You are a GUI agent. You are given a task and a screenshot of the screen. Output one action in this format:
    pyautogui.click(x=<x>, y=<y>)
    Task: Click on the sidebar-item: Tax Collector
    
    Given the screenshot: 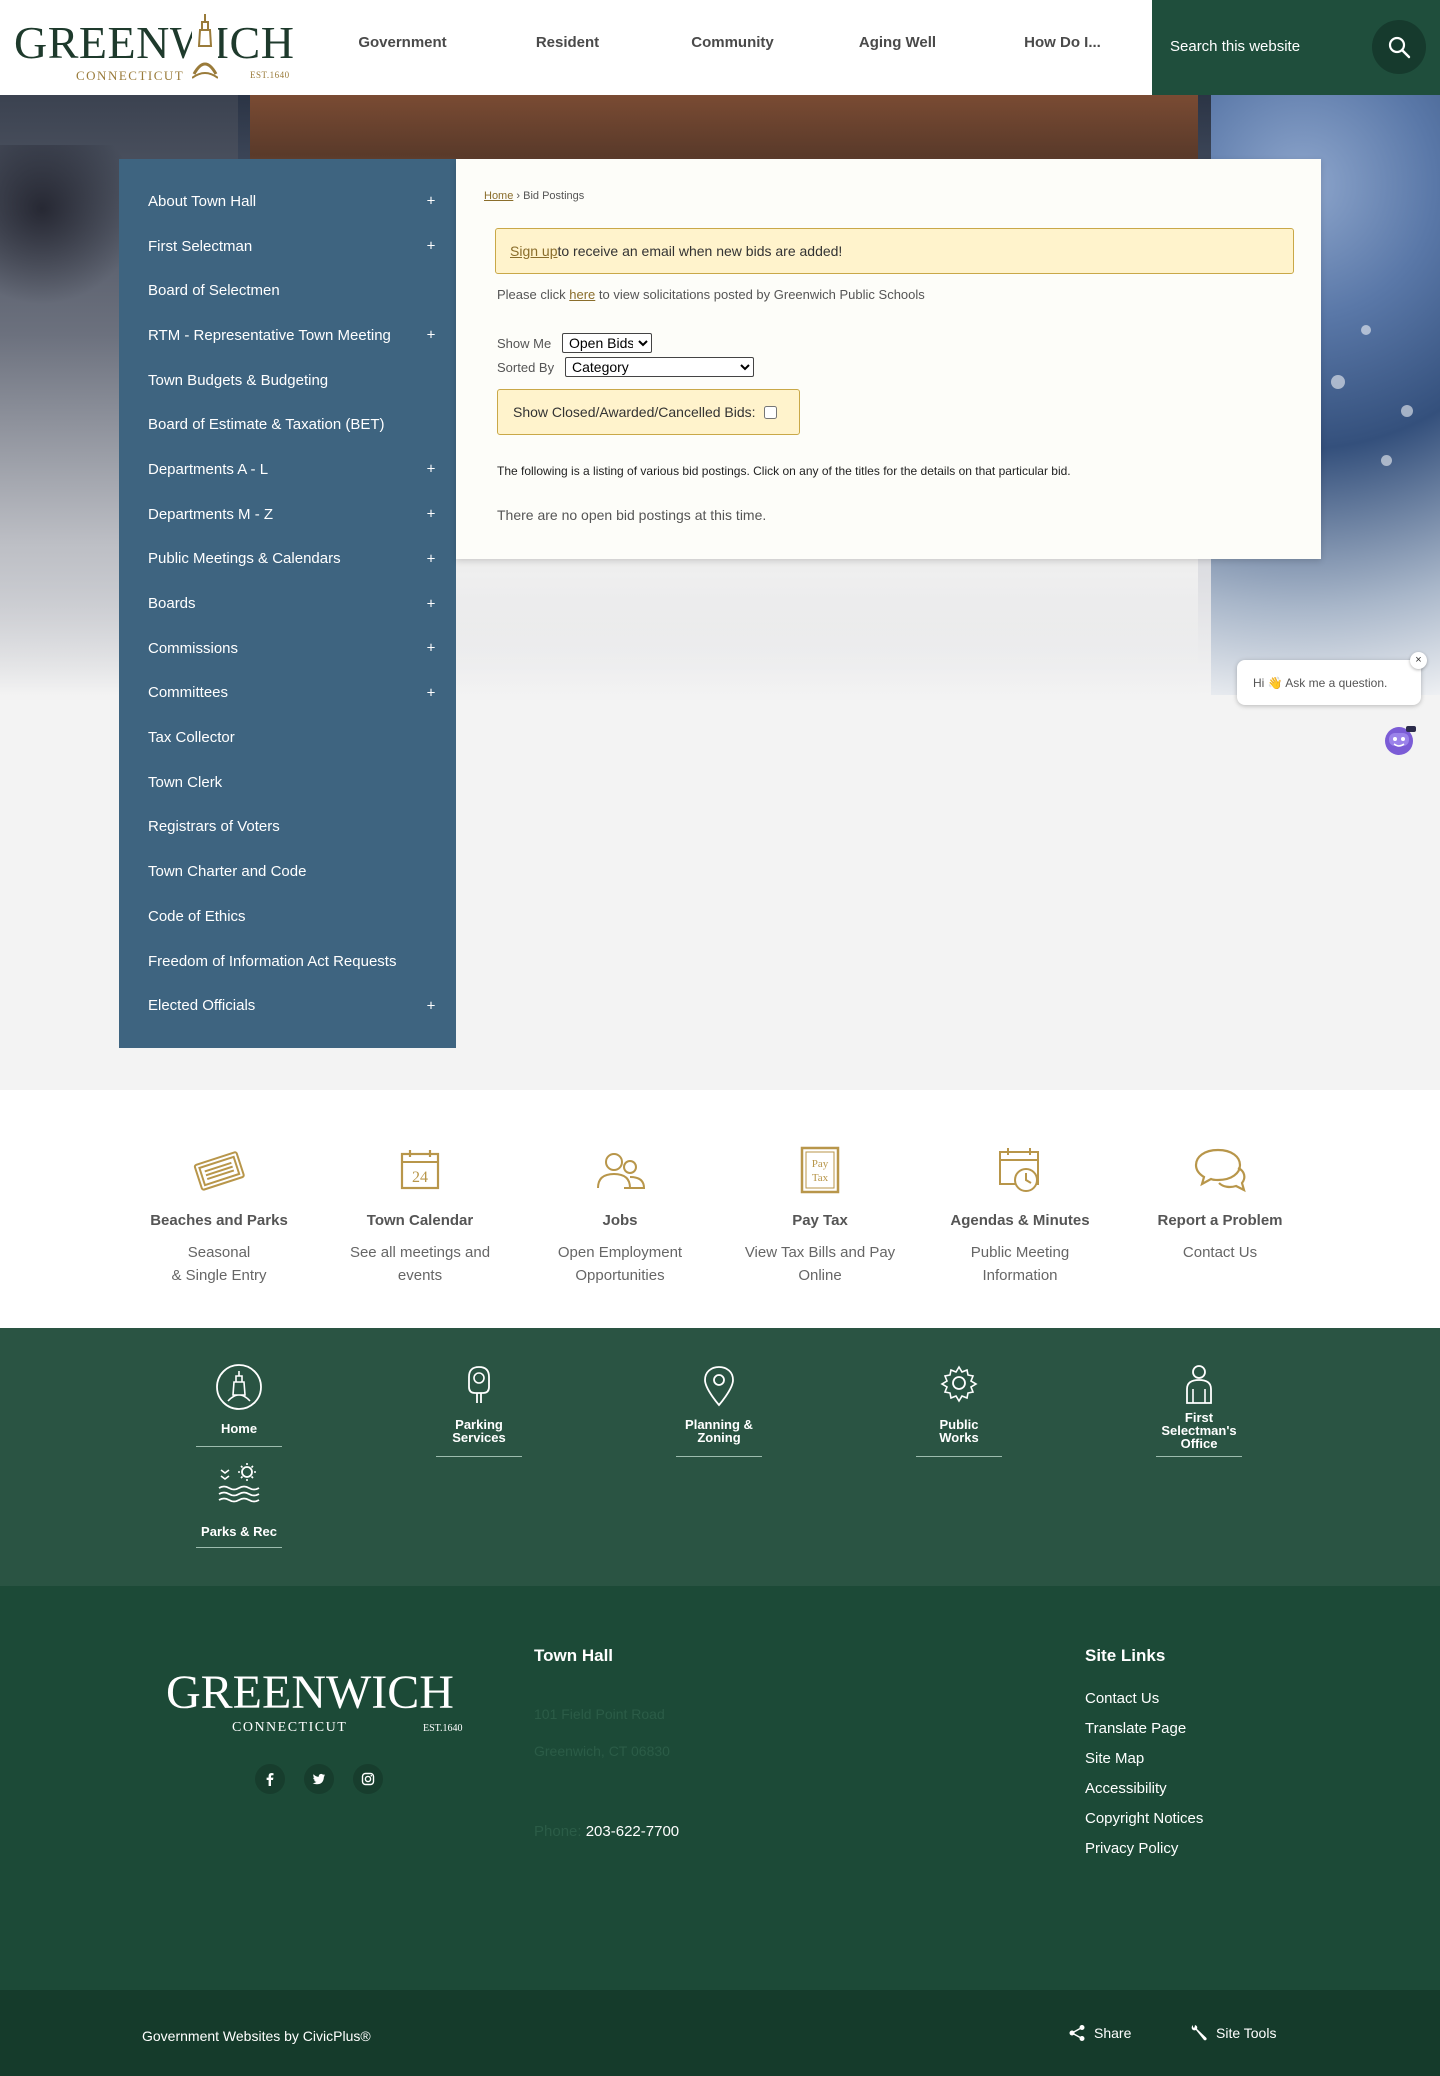 What is the action you would take?
    pyautogui.click(x=287, y=737)
    